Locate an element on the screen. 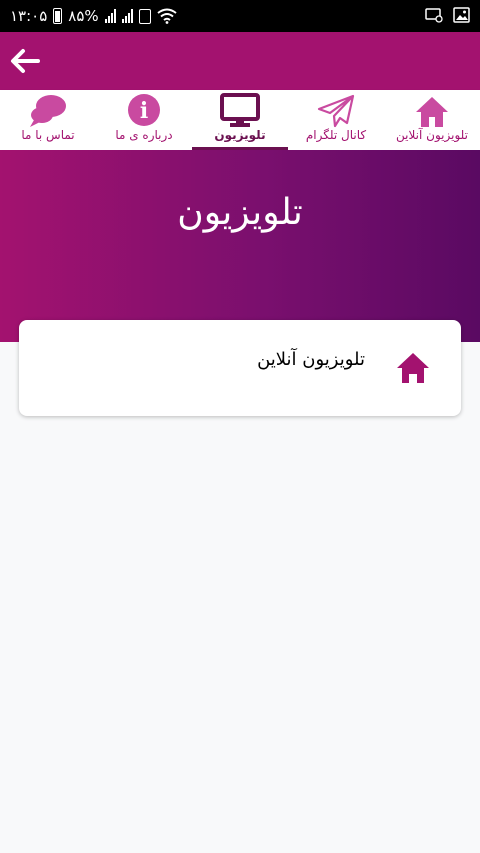 The height and width of the screenshot is (853, 480). status-time: ۱۳:۰۵ is located at coordinates (29, 16).